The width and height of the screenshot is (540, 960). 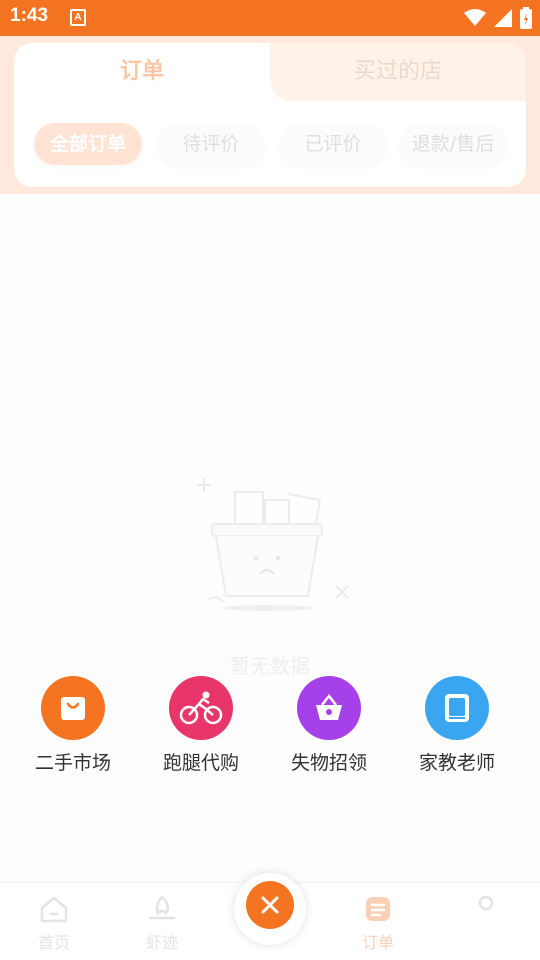 What do you see at coordinates (377, 942) in the screenshot?
I see `nav-label: 订单` at bounding box center [377, 942].